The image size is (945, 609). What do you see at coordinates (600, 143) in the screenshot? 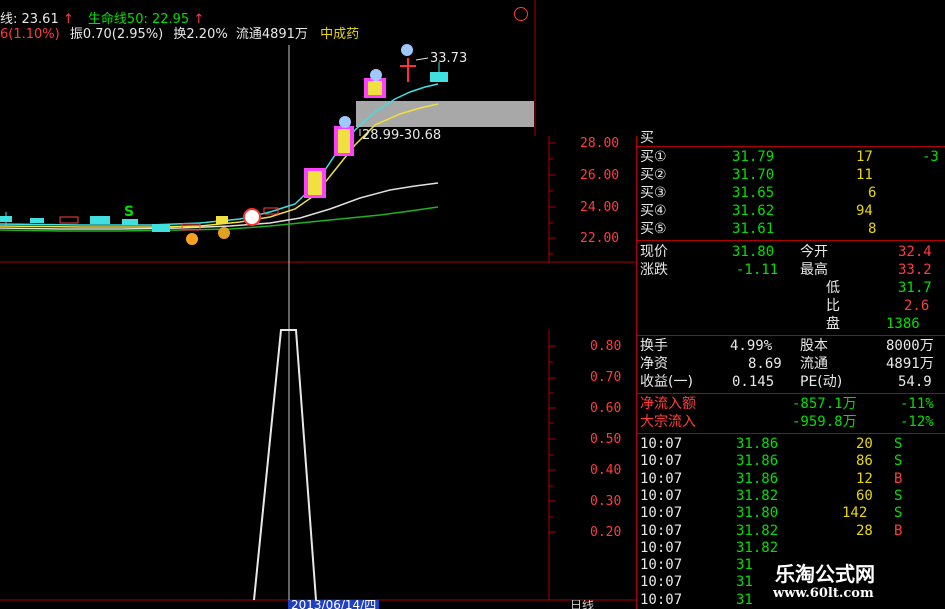
I see `main-y-tick-0: 28.00` at bounding box center [600, 143].